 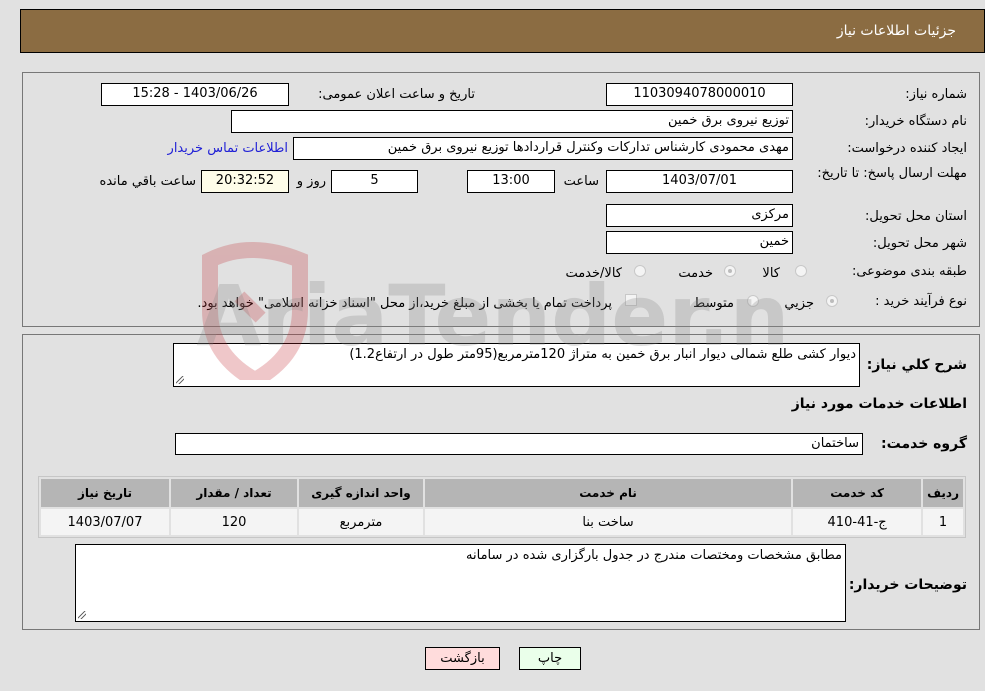 What do you see at coordinates (511, 181) in the screenshot?
I see `deadline-time-field: 13:00` at bounding box center [511, 181].